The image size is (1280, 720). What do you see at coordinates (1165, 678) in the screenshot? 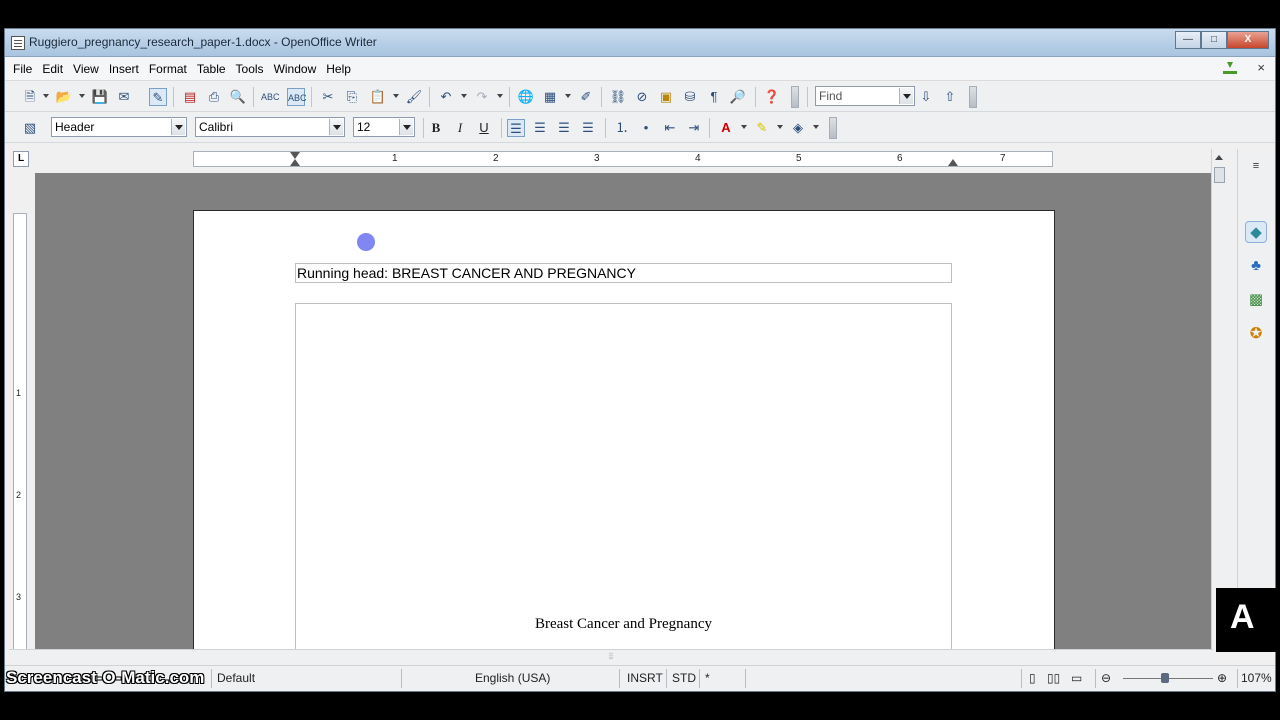
I see `zoom-slider-knob` at bounding box center [1165, 678].